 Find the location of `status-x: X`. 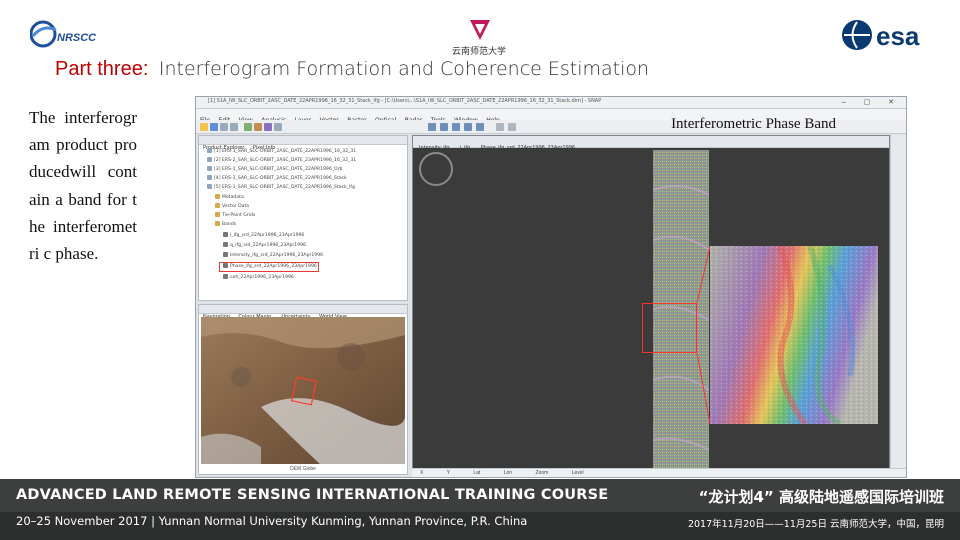

status-x: X is located at coordinates (422, 473).